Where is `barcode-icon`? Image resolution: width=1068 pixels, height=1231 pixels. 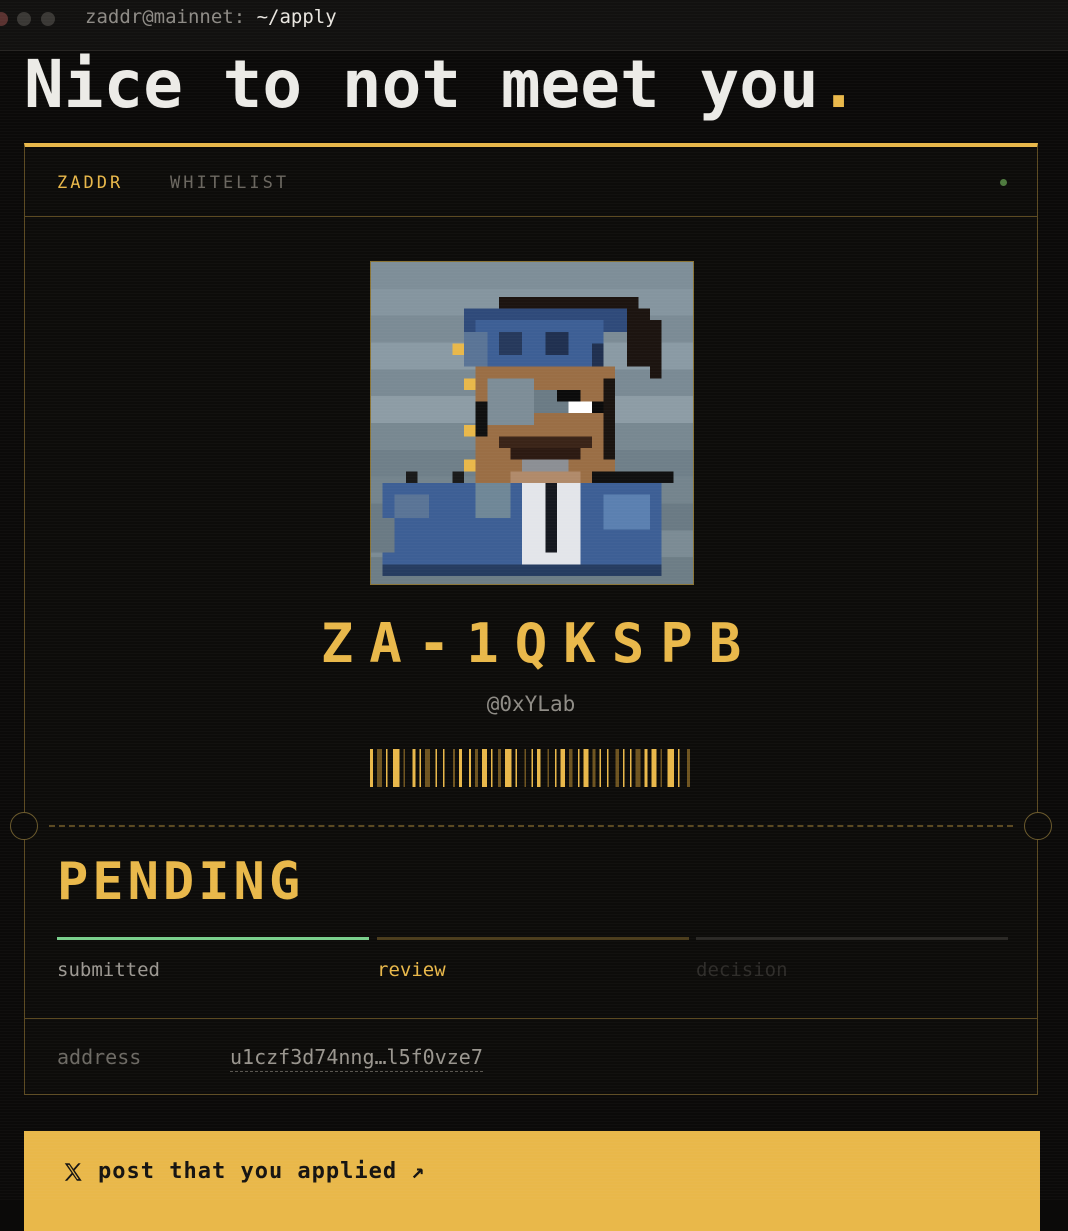 barcode-icon is located at coordinates (530, 768).